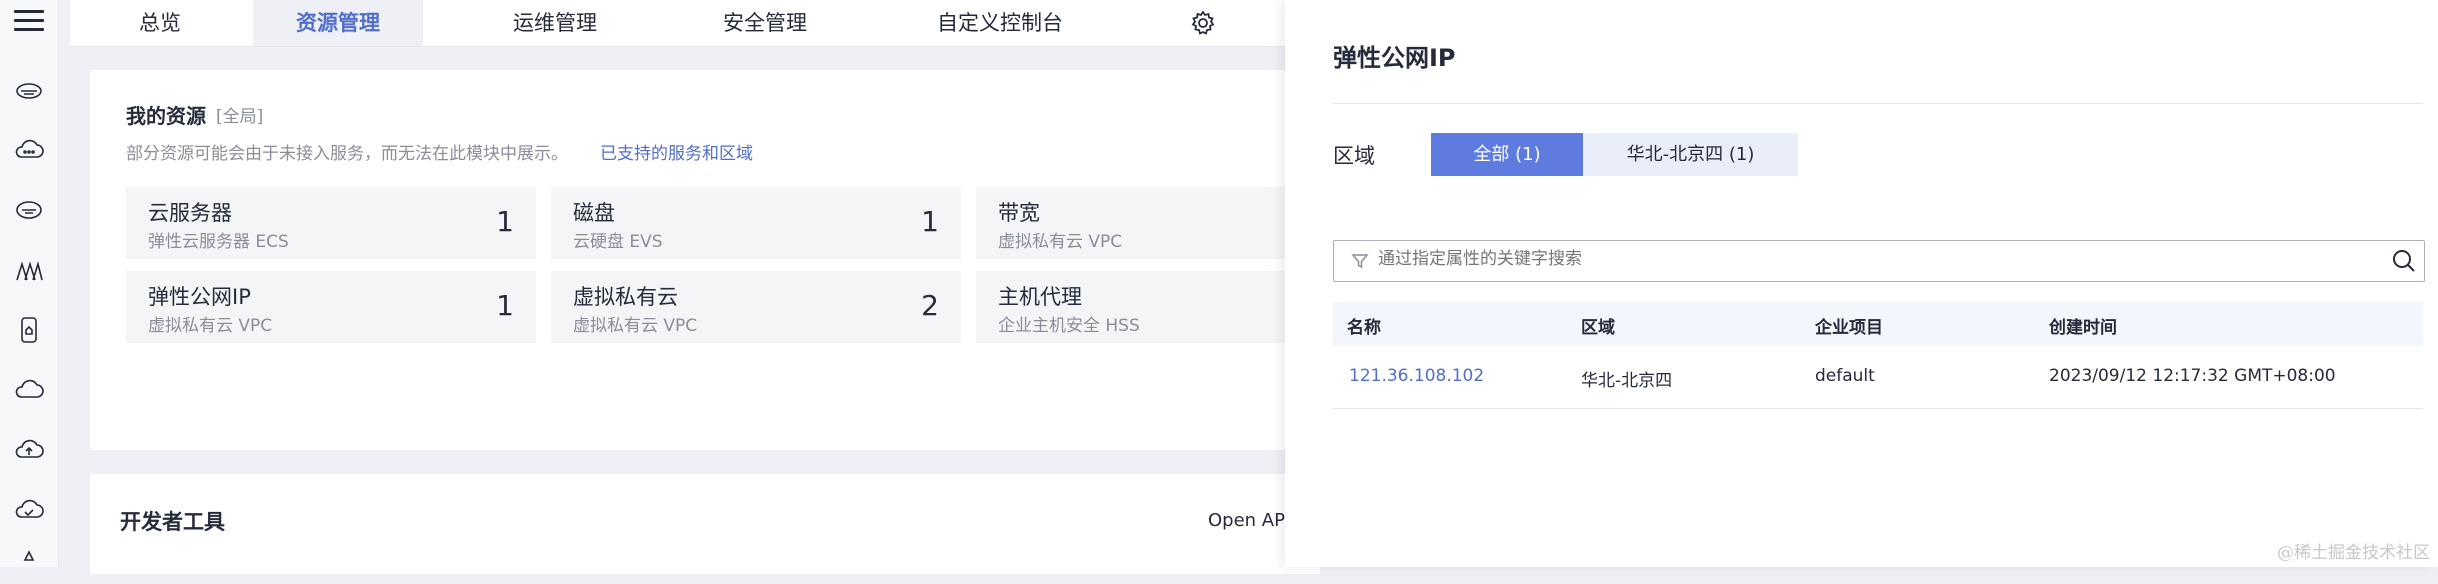 This screenshot has height=584, width=2438. Describe the element at coordinates (1019, 213) in the screenshot. I see `tile-name: 带宽` at that location.